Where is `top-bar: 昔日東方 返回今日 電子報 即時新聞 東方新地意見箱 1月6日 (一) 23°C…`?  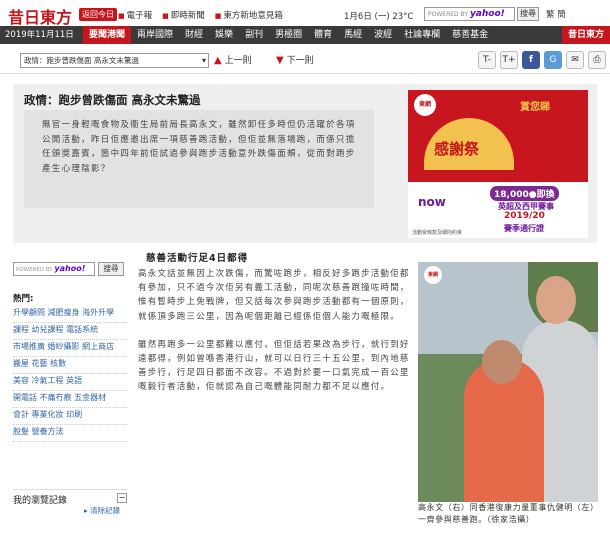 top-bar: 昔日東方 返回今日 電子報 即時新聞 東方新地意見箱 1月6日 (一) 23°C… is located at coordinates (305, 14).